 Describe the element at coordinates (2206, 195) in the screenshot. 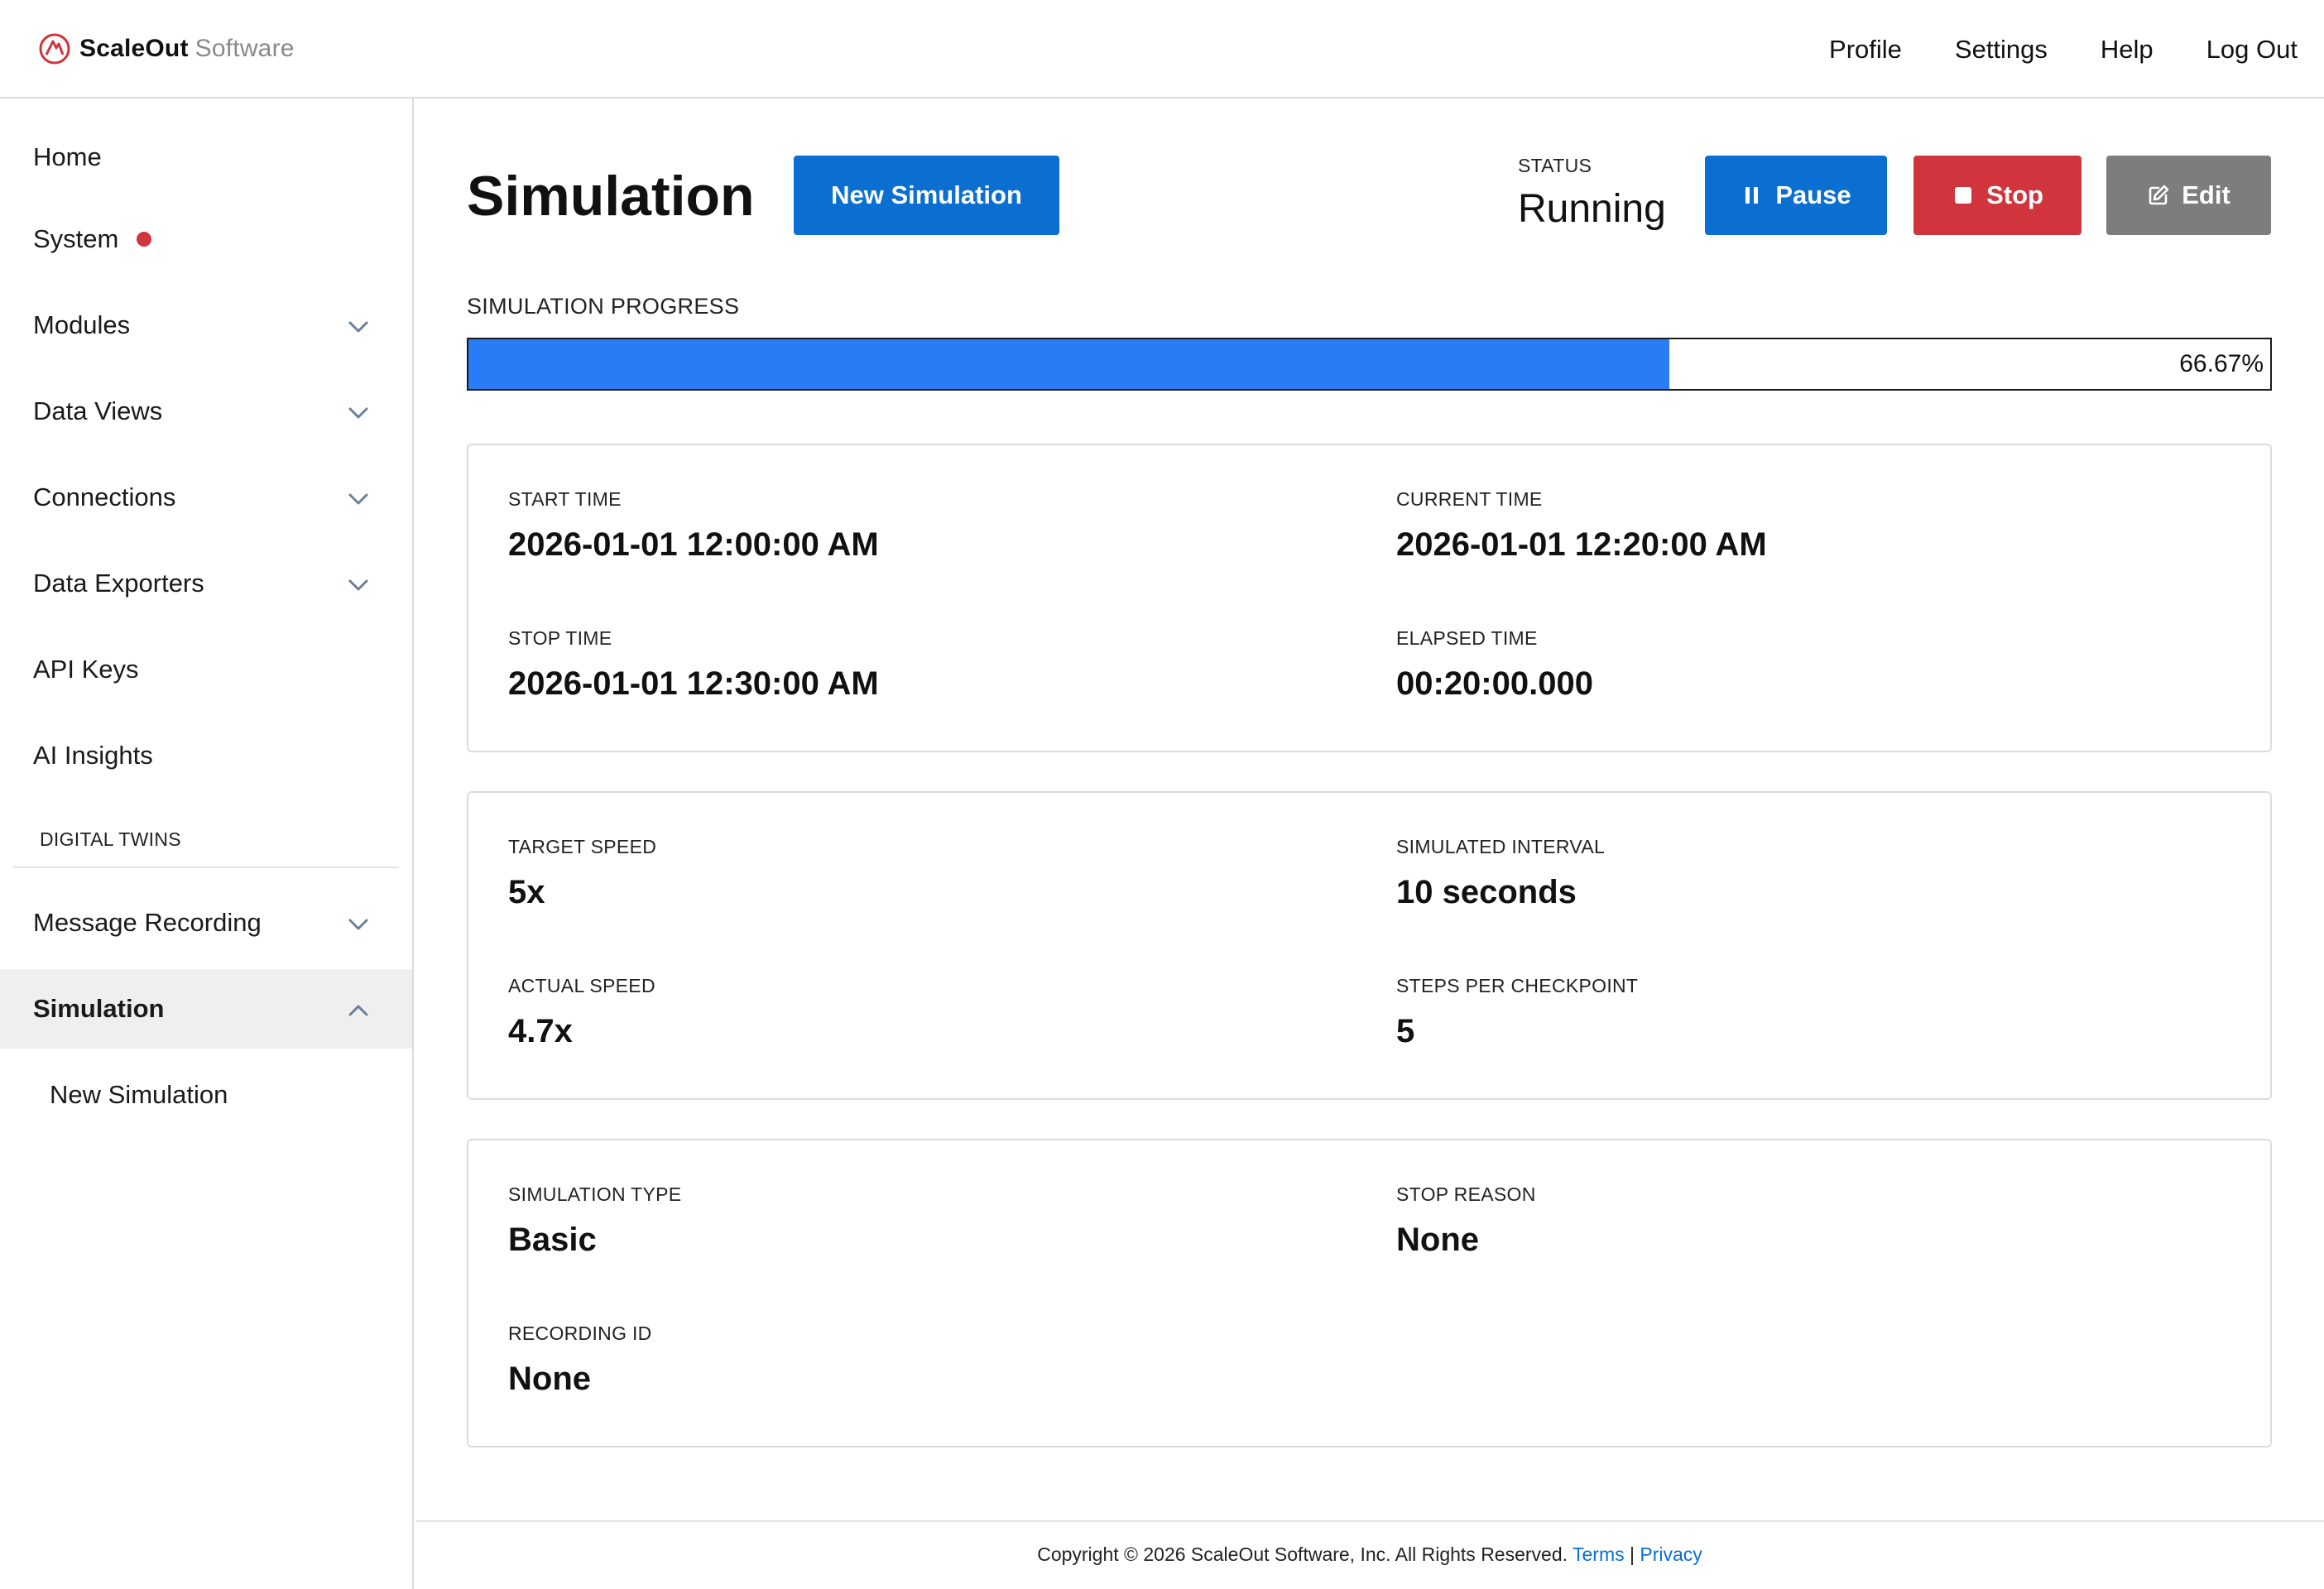

I see `edit-button-label: Edit` at that location.